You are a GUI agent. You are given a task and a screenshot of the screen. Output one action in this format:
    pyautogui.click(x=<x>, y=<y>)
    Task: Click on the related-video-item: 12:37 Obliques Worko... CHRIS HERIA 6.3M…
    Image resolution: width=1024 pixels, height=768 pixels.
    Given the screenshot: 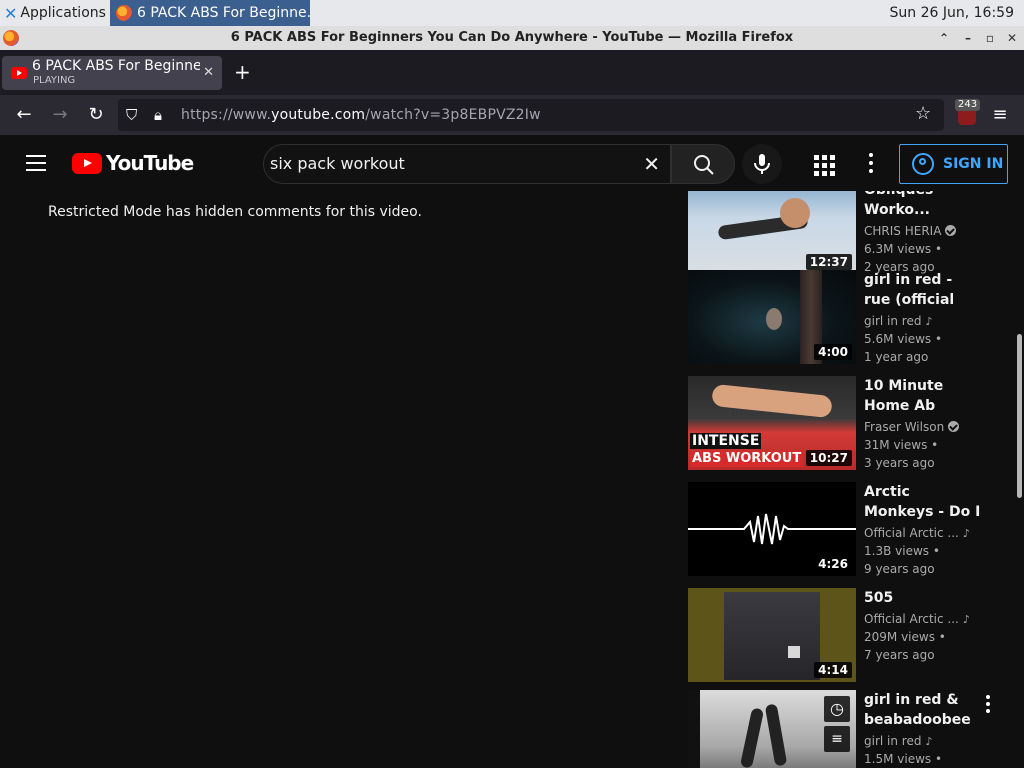 What is the action you would take?
    pyautogui.click(x=848, y=233)
    